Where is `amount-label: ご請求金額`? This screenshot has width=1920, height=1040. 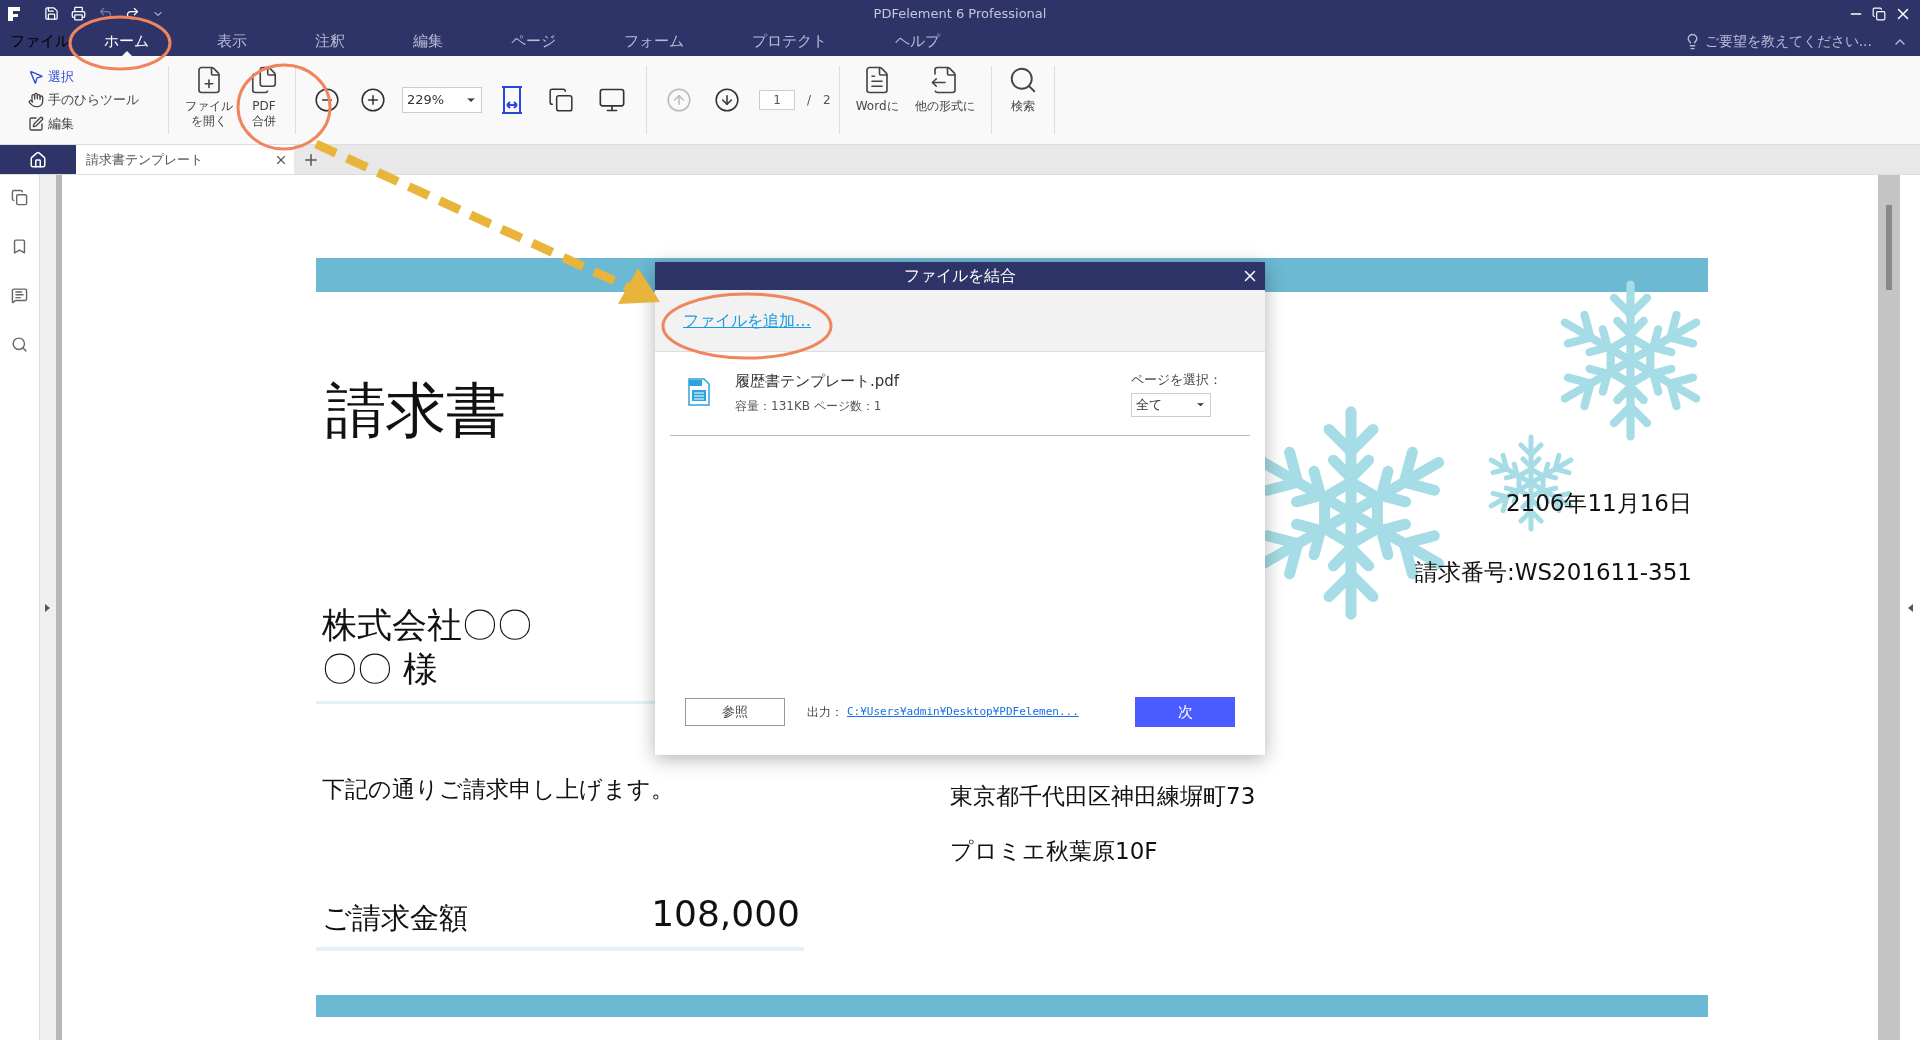 amount-label: ご請求金額 is located at coordinates (395, 918).